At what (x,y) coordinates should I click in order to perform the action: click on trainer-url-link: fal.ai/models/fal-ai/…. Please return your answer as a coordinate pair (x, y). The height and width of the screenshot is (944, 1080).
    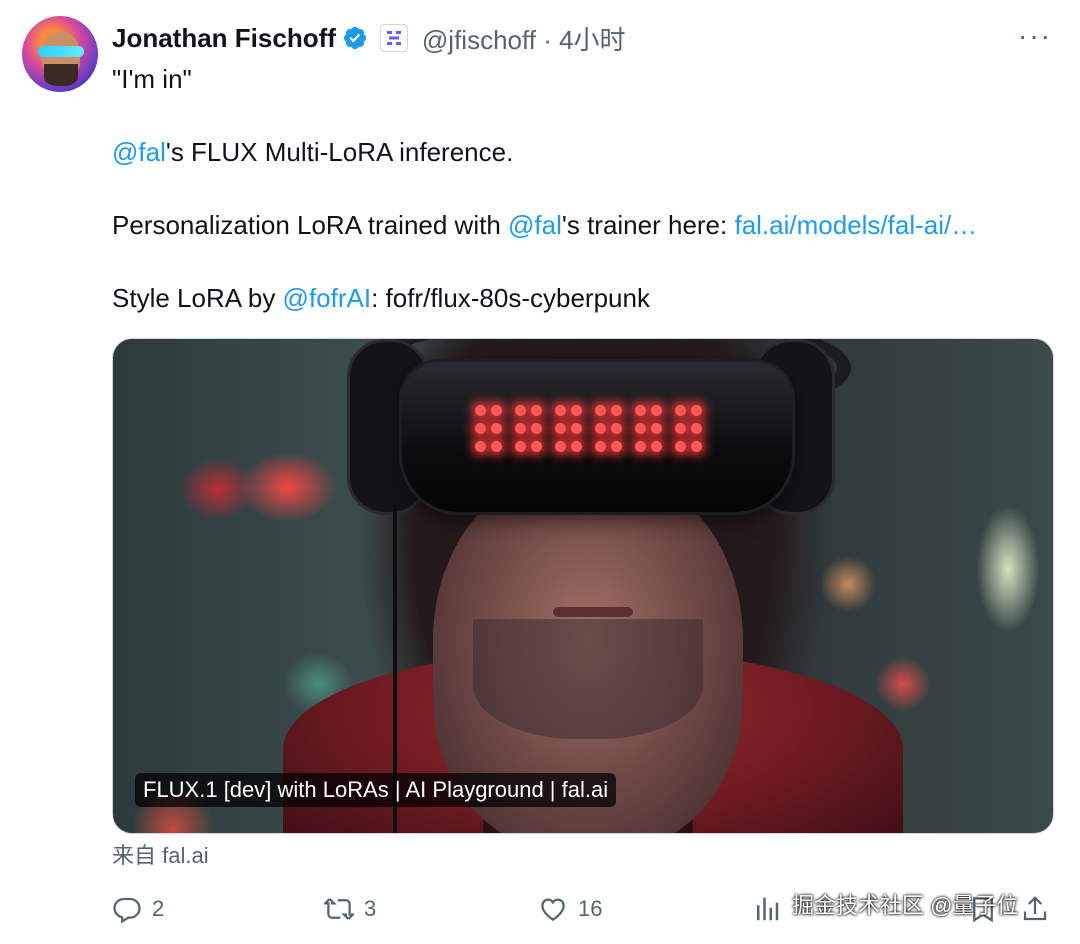
    Looking at the image, I should click on (855, 225).